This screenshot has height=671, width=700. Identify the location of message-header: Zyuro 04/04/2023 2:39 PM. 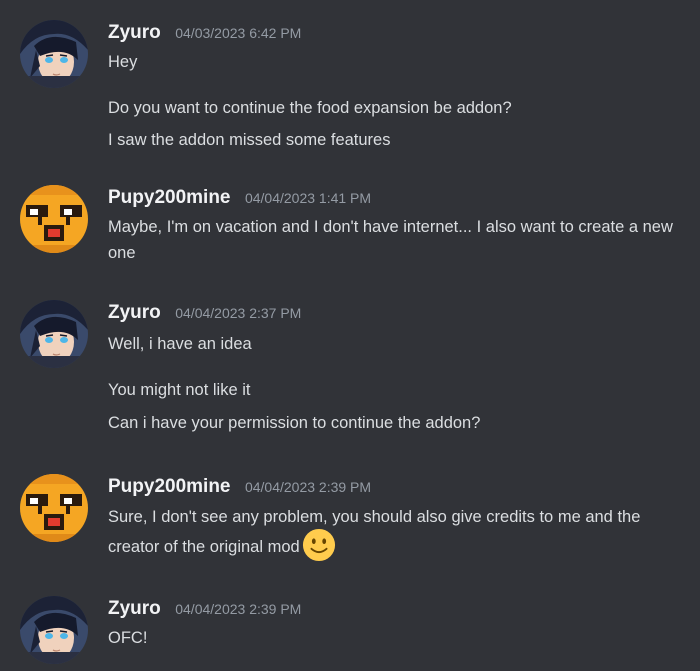
(204, 610).